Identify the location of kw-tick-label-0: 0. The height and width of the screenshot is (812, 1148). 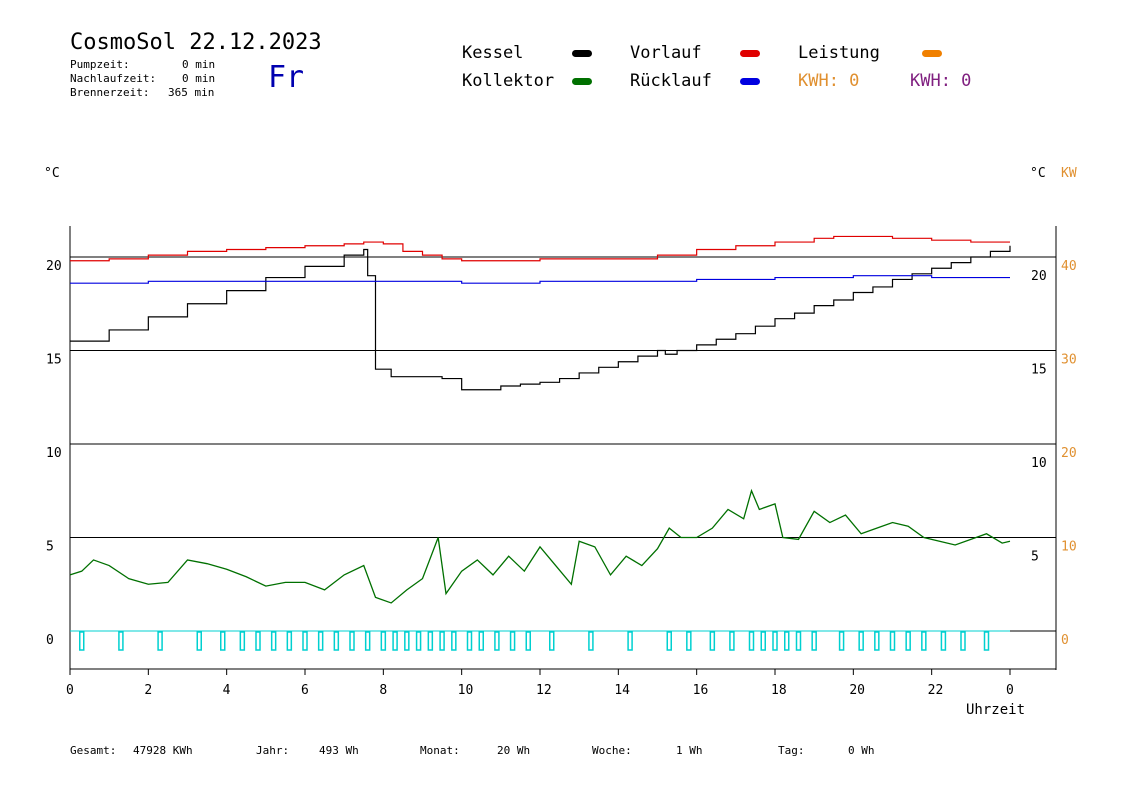
(1065, 640).